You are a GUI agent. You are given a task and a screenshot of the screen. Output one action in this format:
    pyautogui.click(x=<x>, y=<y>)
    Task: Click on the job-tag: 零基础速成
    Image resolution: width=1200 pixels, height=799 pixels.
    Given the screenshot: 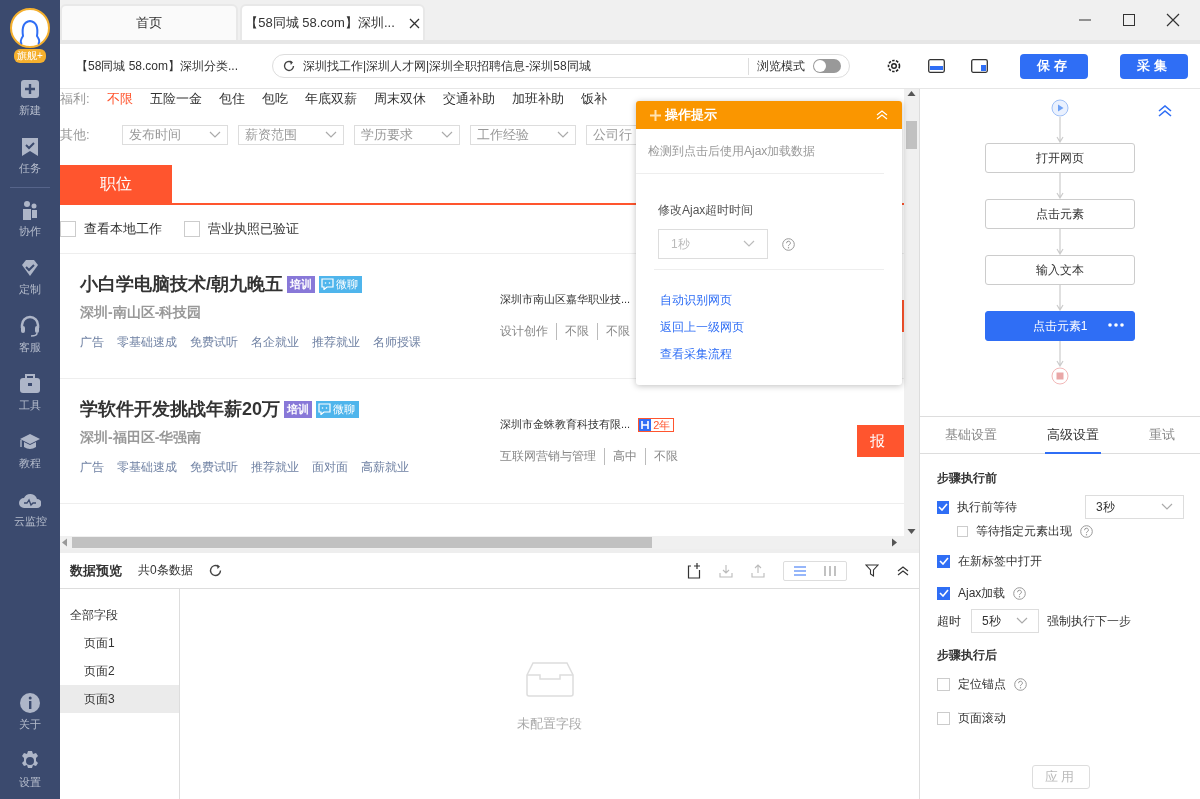 What is the action you would take?
    pyautogui.click(x=147, y=467)
    